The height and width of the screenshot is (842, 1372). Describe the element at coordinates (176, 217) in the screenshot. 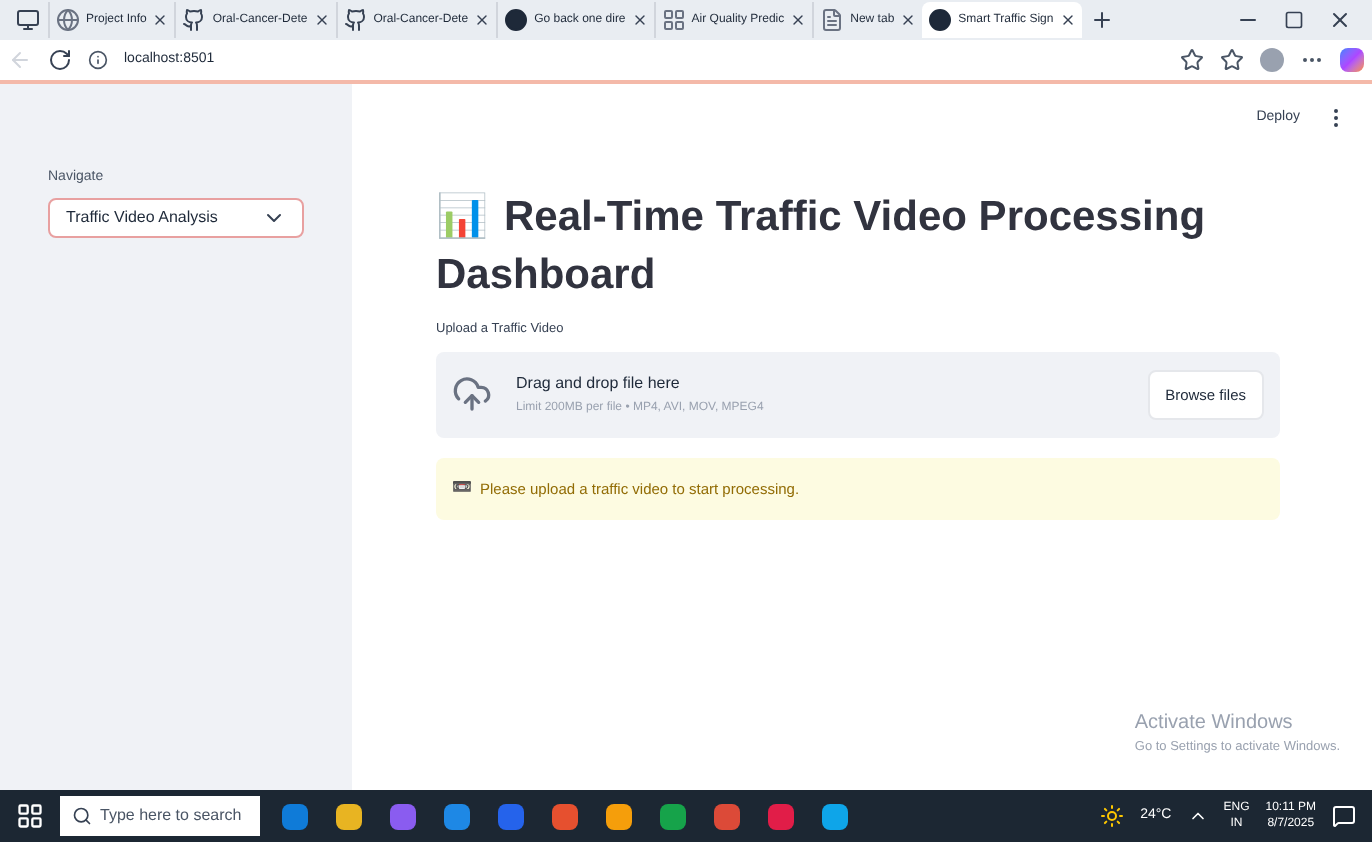

I see `navigate-select: Traffic Video Analysis` at that location.